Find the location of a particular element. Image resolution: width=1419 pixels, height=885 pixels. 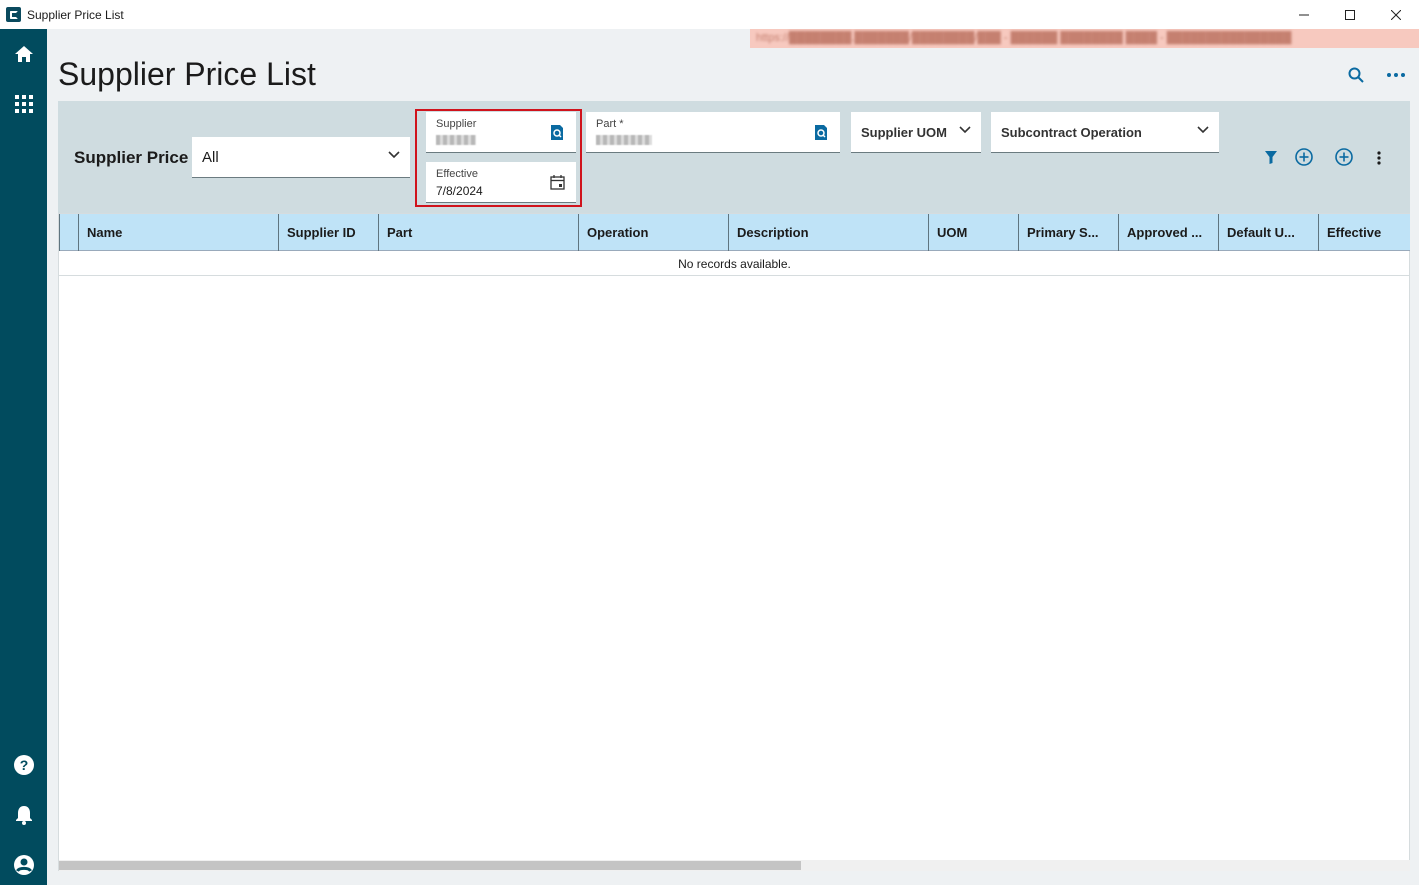

page-title: Supplier Price List is located at coordinates (187, 74).